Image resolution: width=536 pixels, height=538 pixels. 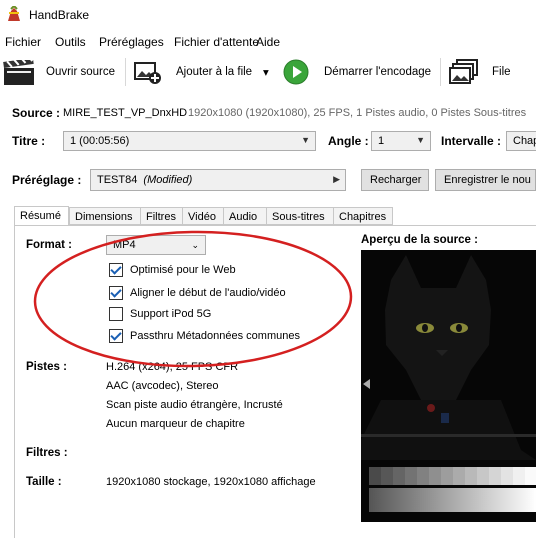 I want to click on title-bar: HandBrake, so click(x=268, y=15).